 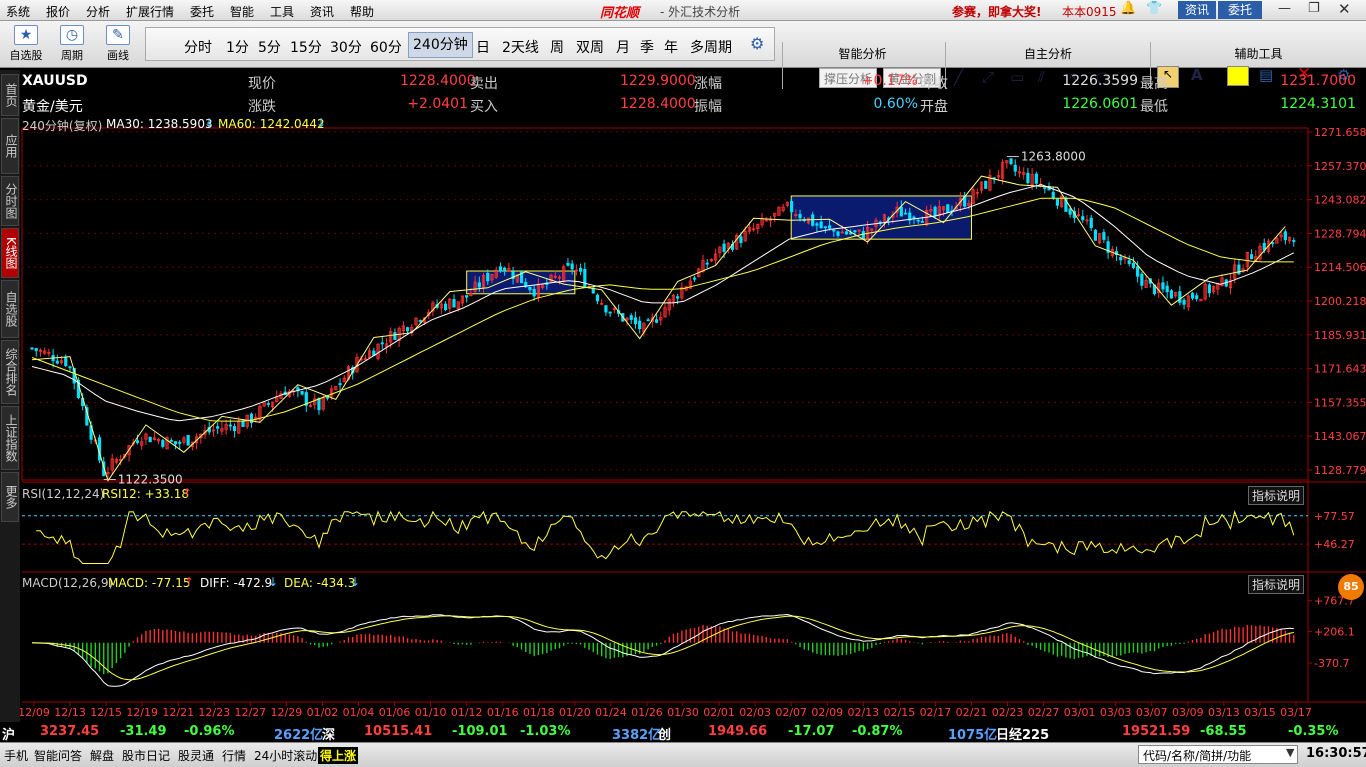 What do you see at coordinates (209, 731) in the screenshot?
I see `status-item: -0.96%` at bounding box center [209, 731].